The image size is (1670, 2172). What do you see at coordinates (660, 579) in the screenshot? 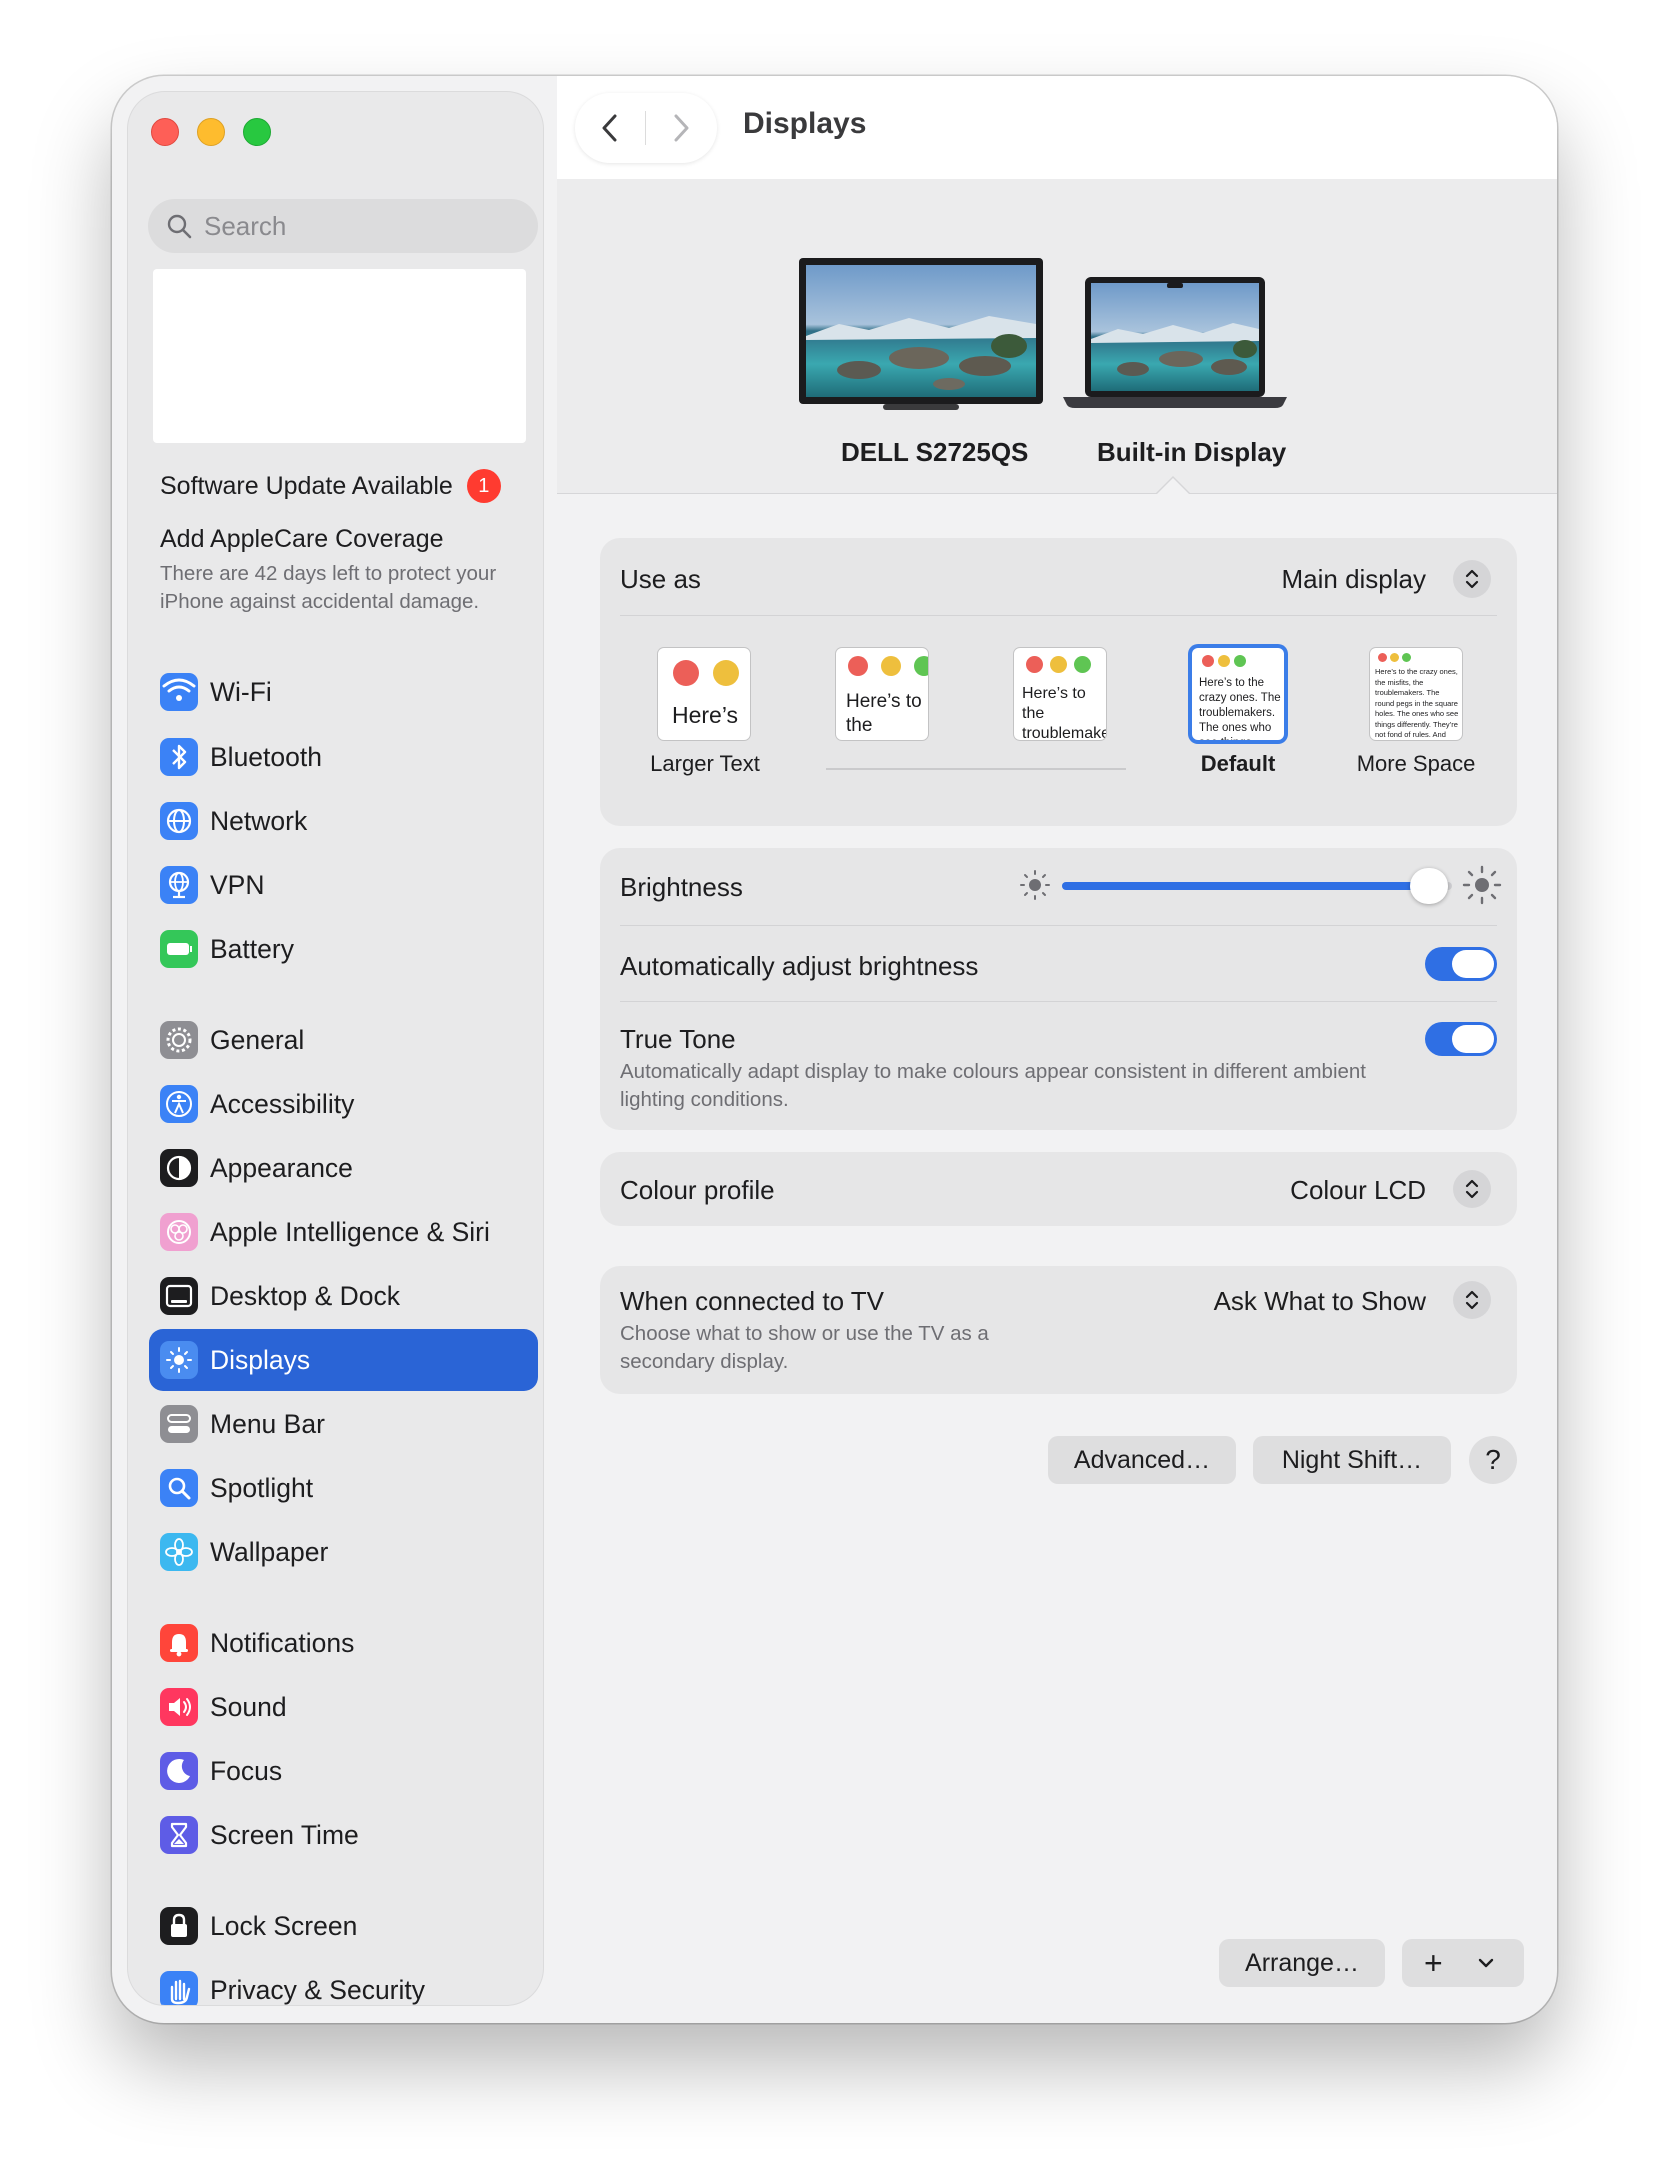
I see `use-as-label: Use as` at bounding box center [660, 579].